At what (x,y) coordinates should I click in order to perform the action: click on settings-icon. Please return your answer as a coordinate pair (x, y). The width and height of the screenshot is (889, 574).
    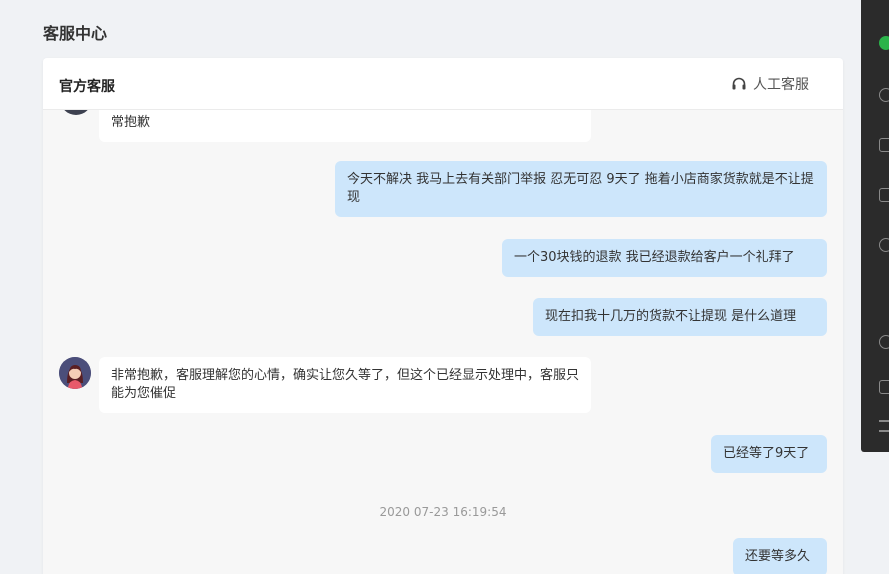
    Looking at the image, I should click on (884, 245).